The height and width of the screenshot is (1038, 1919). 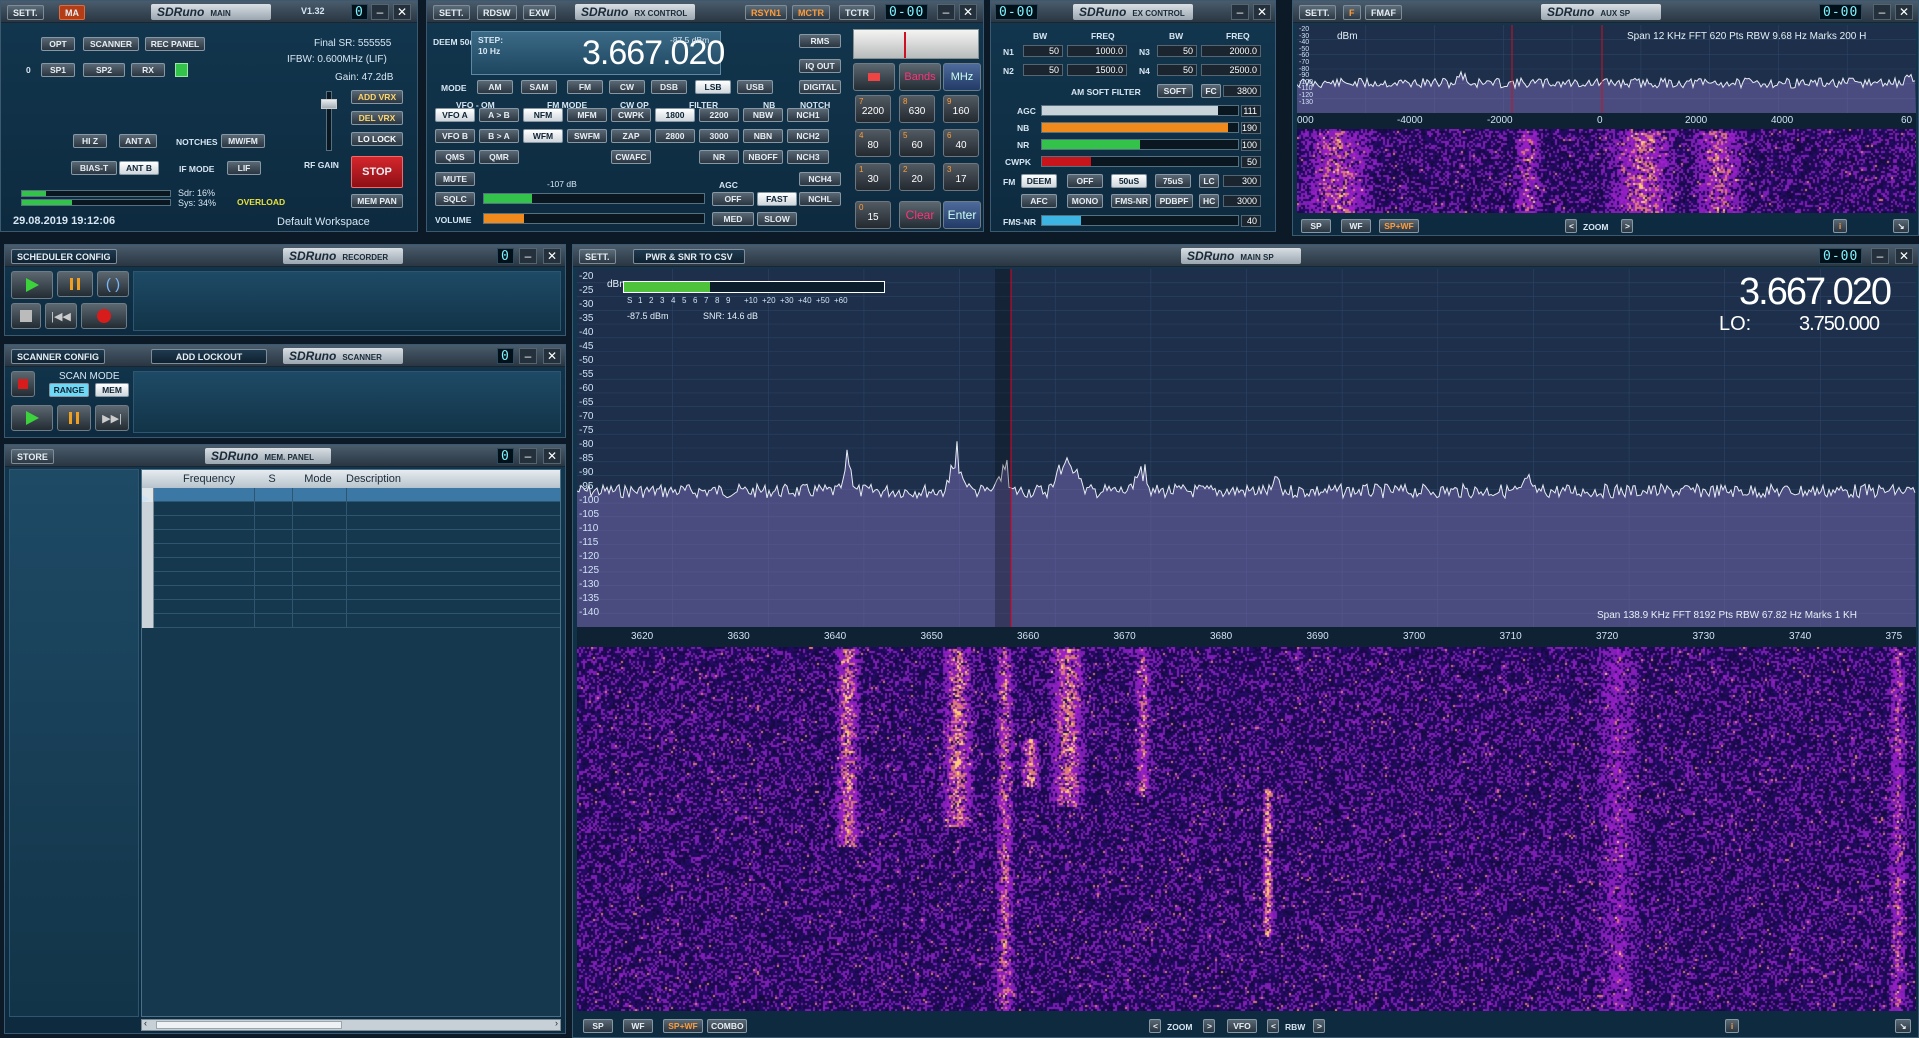 I want to click on scan-mem-button: MEM, so click(x=112, y=390).